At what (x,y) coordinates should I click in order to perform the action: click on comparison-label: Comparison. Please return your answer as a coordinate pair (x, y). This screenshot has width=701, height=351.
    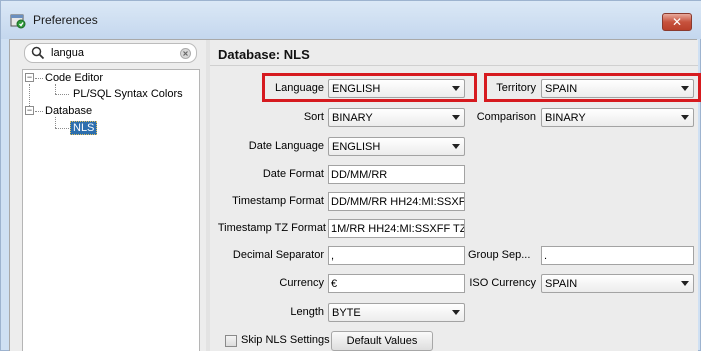
    Looking at the image, I should click on (506, 117).